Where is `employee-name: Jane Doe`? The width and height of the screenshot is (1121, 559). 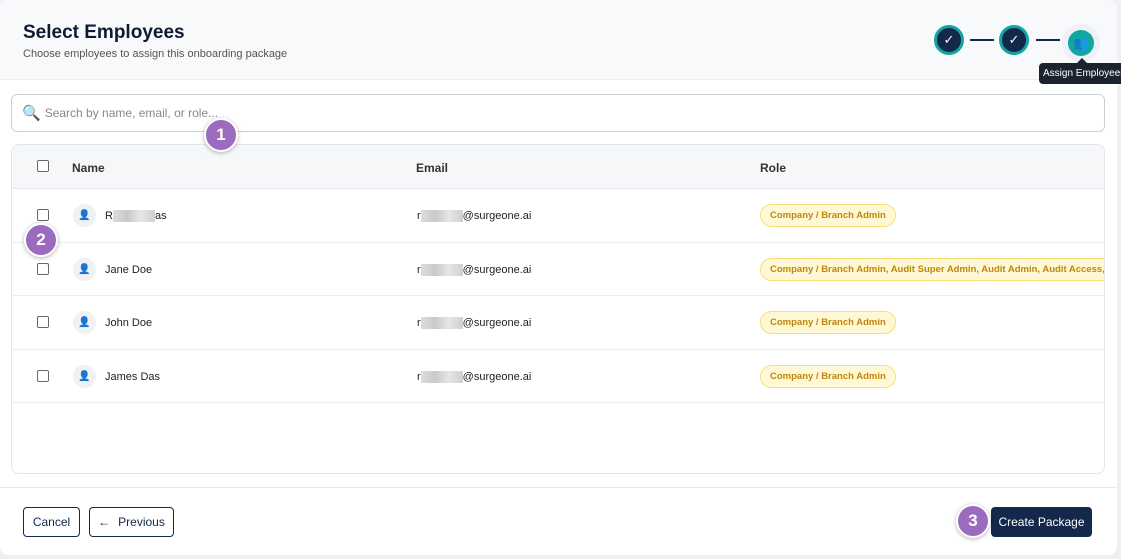 employee-name: Jane Doe is located at coordinates (129, 269).